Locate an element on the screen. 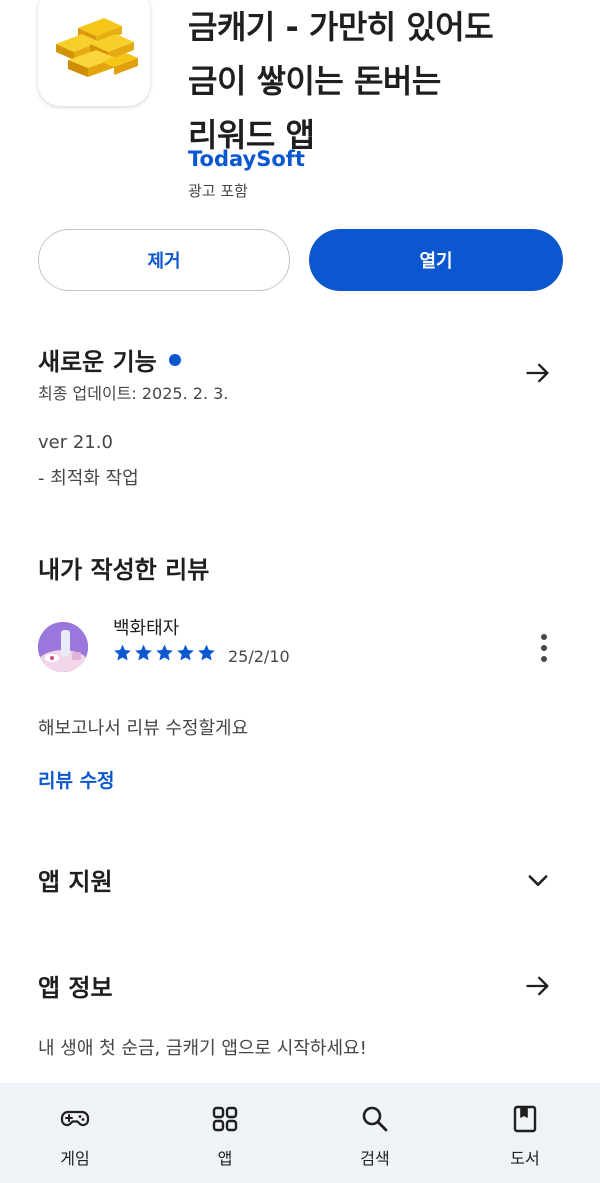 Image resolution: width=600 pixels, height=1183 pixels. my-review-title: 내가 작성한 리뷰 is located at coordinates (124, 570).